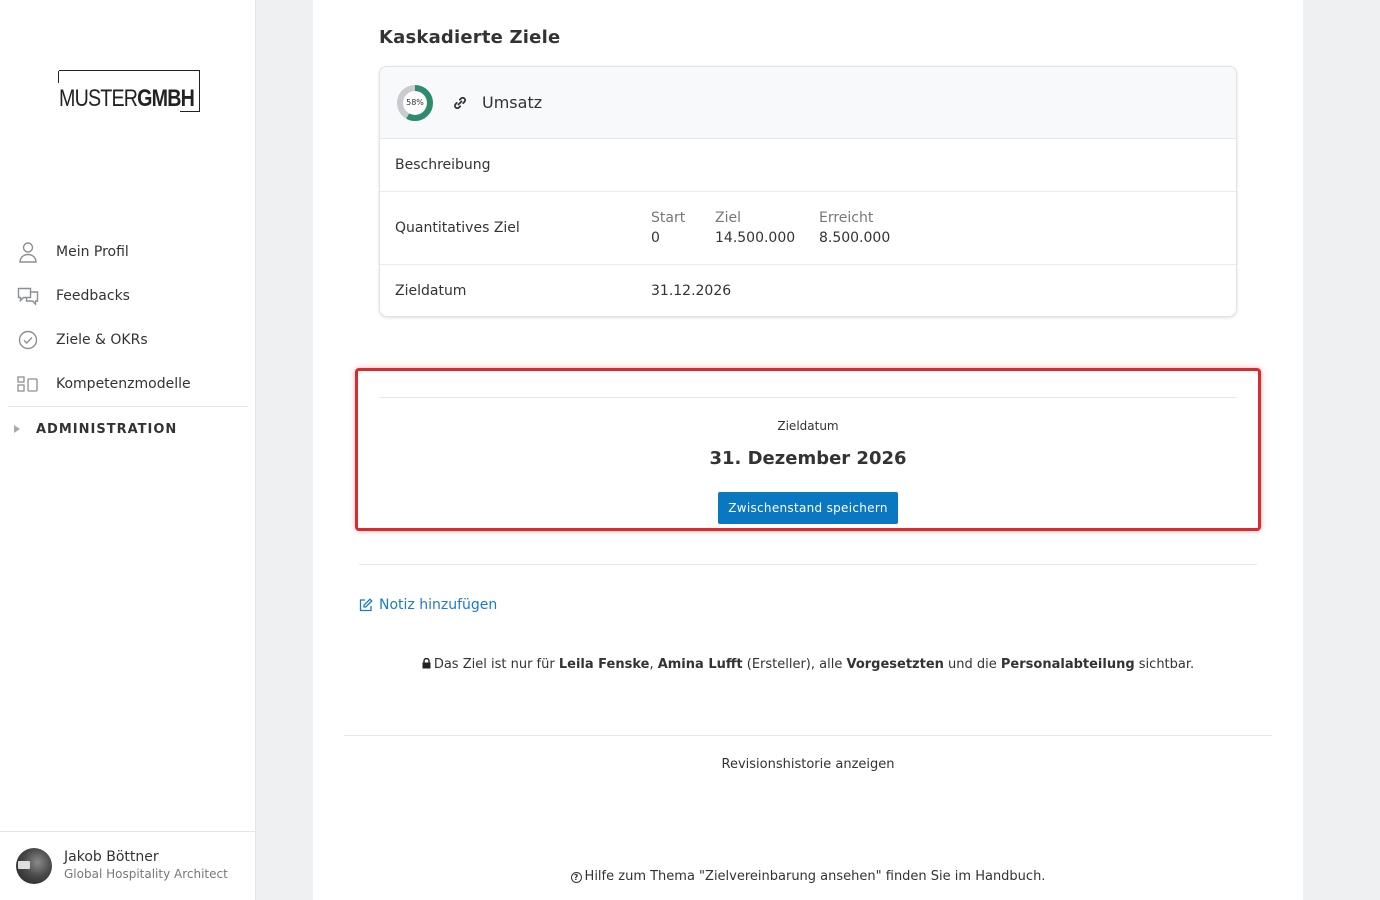 This screenshot has height=900, width=1380. What do you see at coordinates (512, 102) in the screenshot?
I see `goal-title: Umsatz` at bounding box center [512, 102].